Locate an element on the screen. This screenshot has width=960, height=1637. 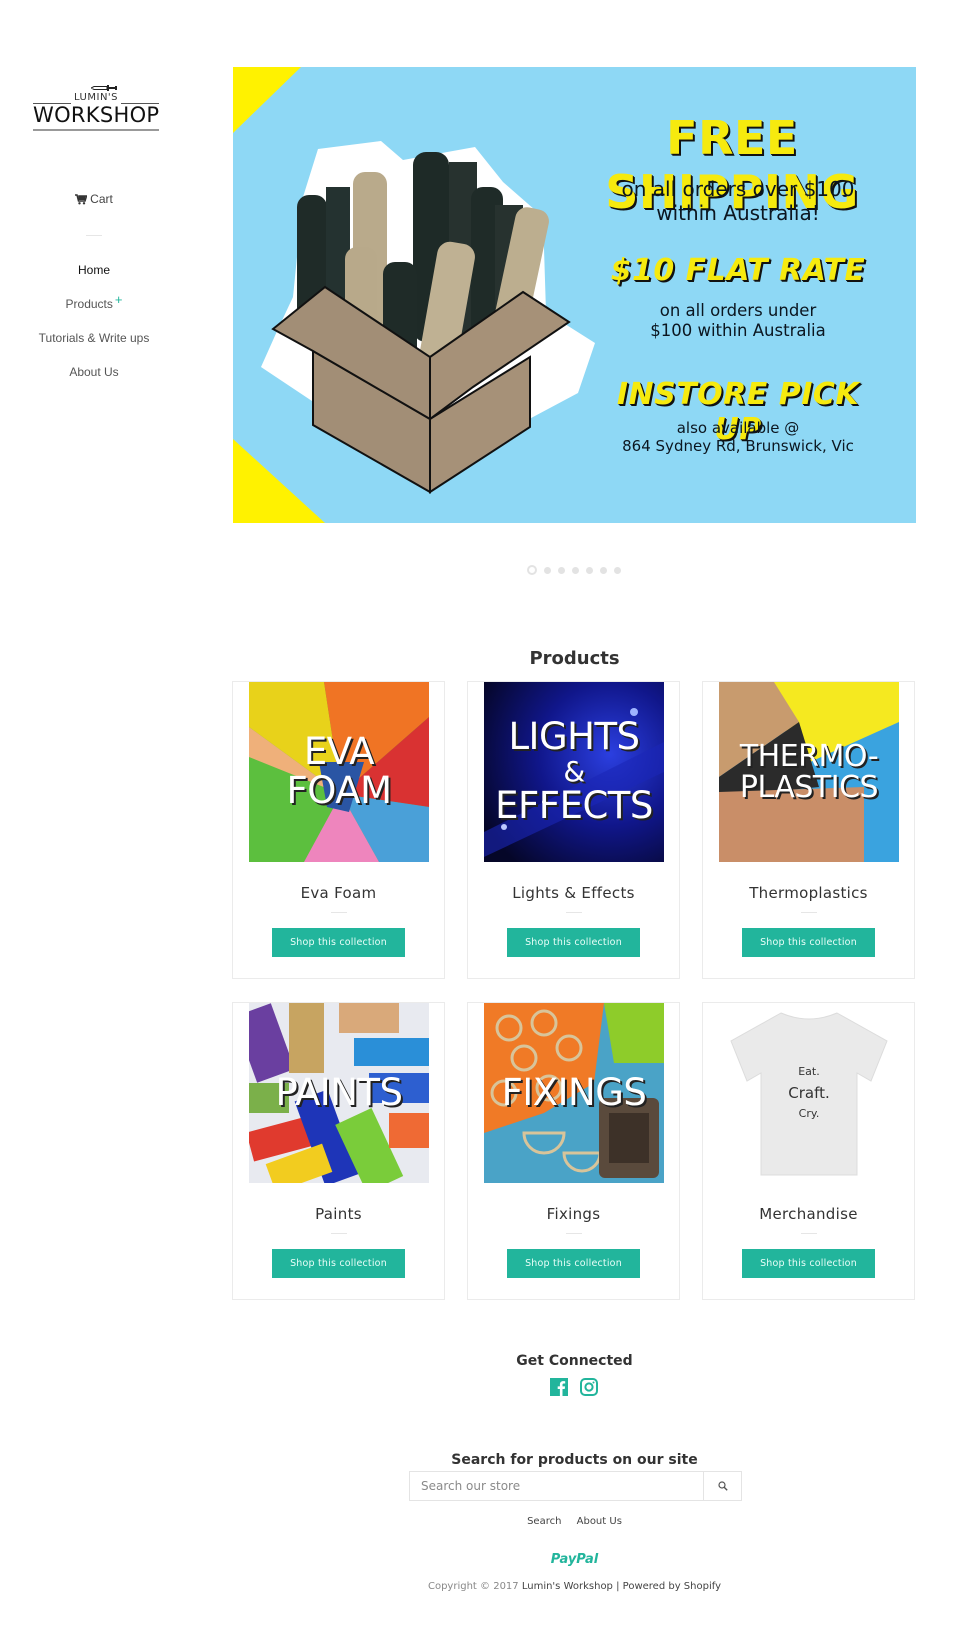
caption-line: EVA is located at coordinates (339, 752).